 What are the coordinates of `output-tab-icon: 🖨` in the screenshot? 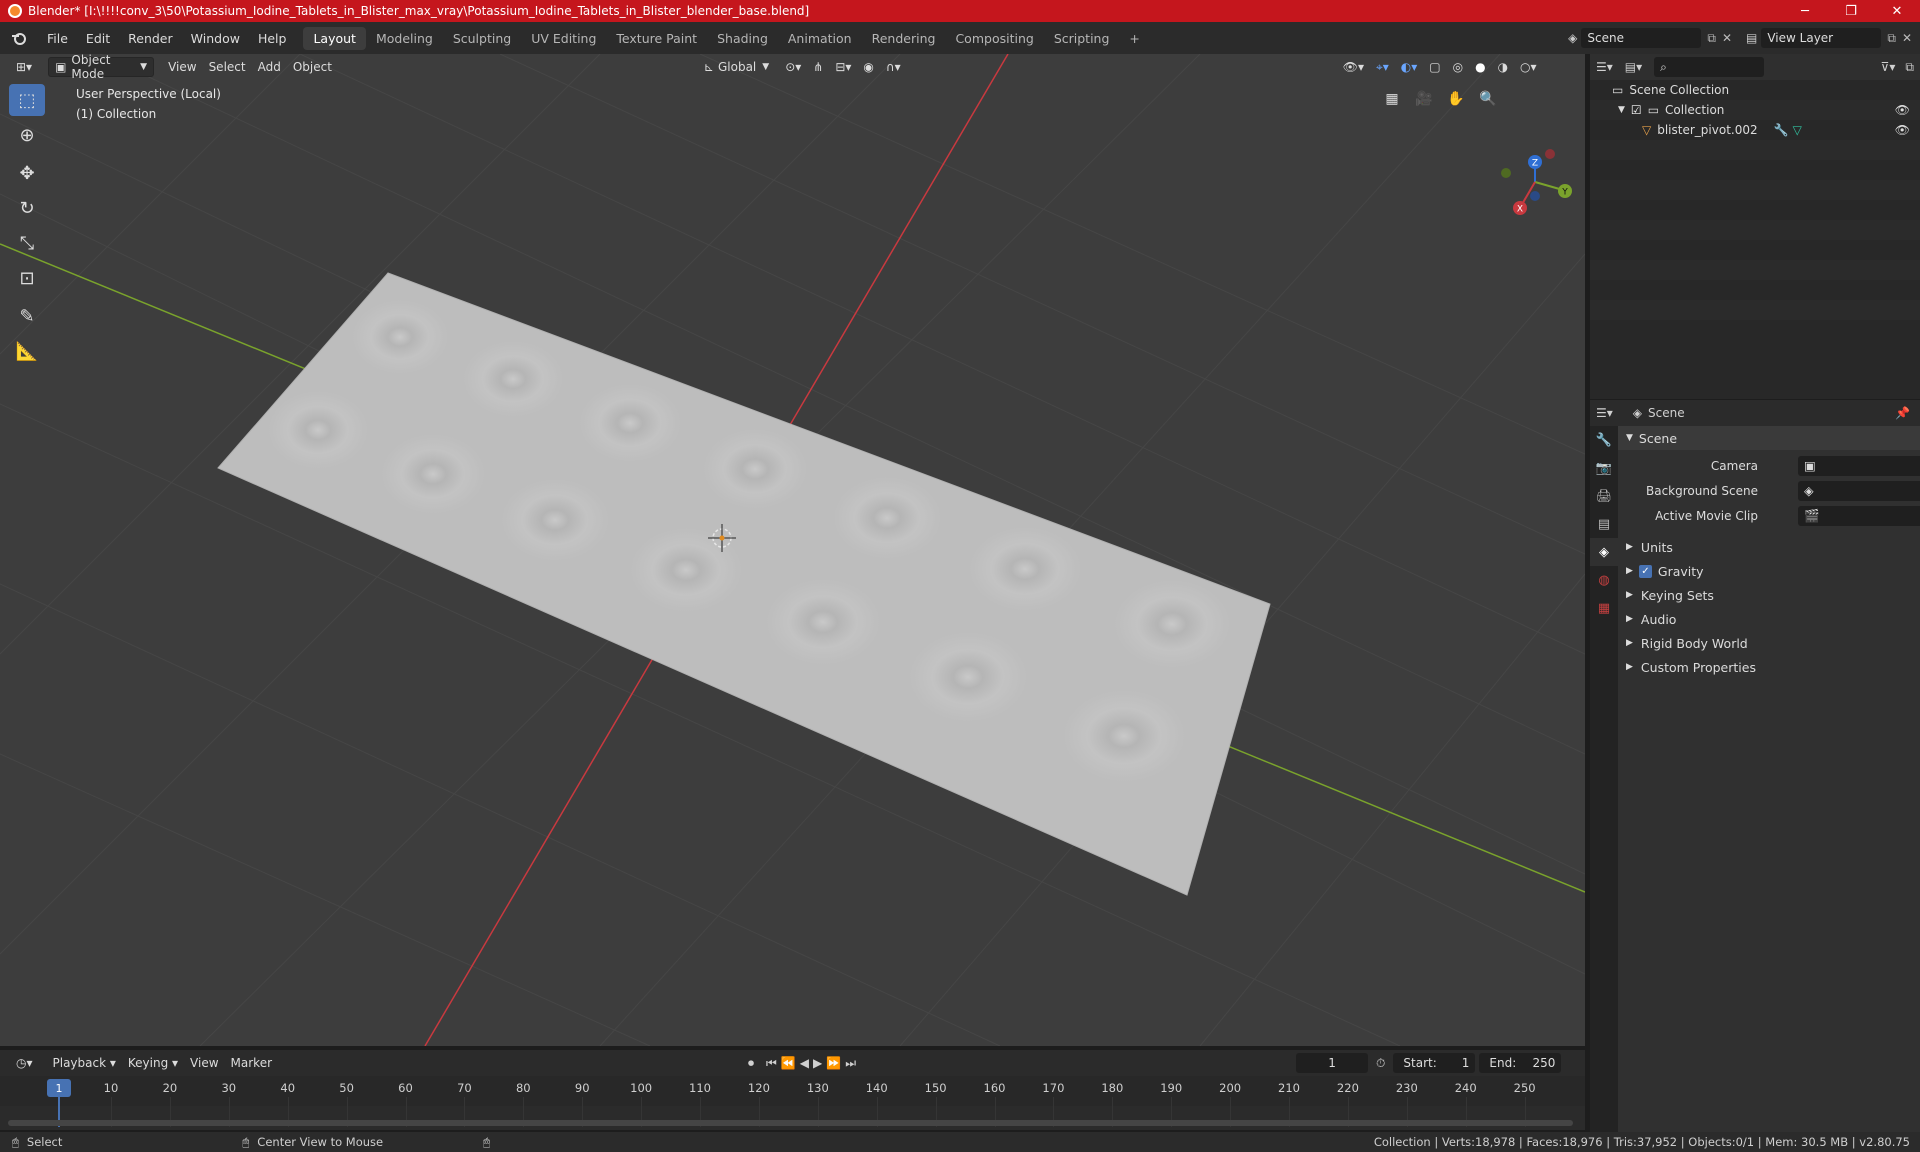 It's located at (1604, 496).